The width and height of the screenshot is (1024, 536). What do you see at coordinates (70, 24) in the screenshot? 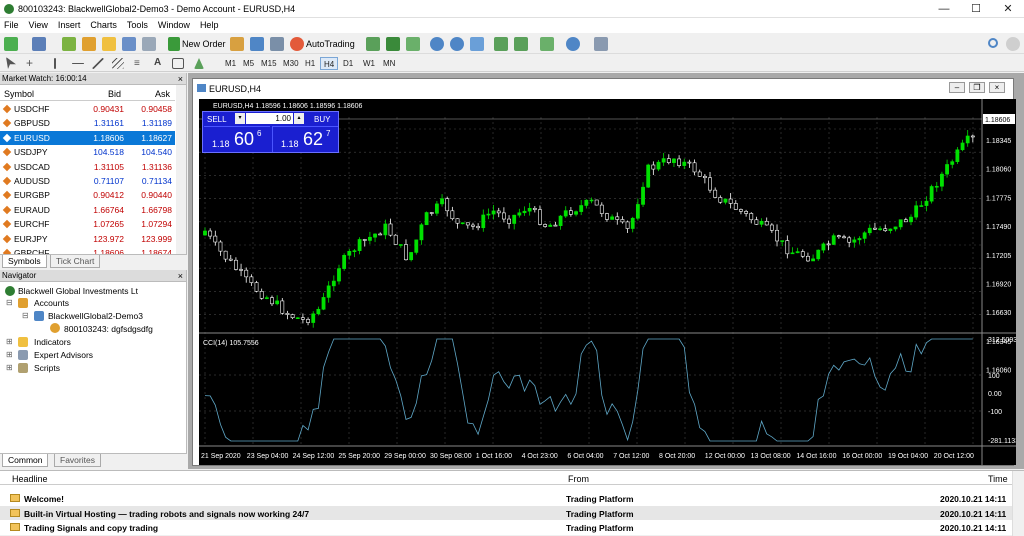
I see `menu-insert: Insert` at bounding box center [70, 24].